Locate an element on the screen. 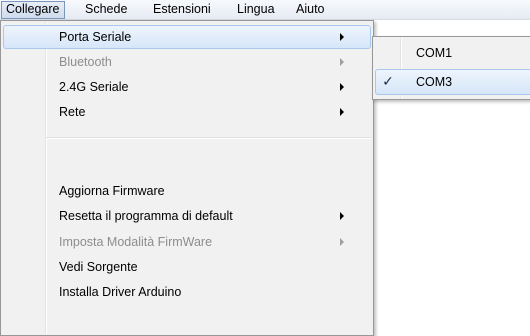 This screenshot has width=530, height=336. menu-item-rete: Rete is located at coordinates (187, 112).